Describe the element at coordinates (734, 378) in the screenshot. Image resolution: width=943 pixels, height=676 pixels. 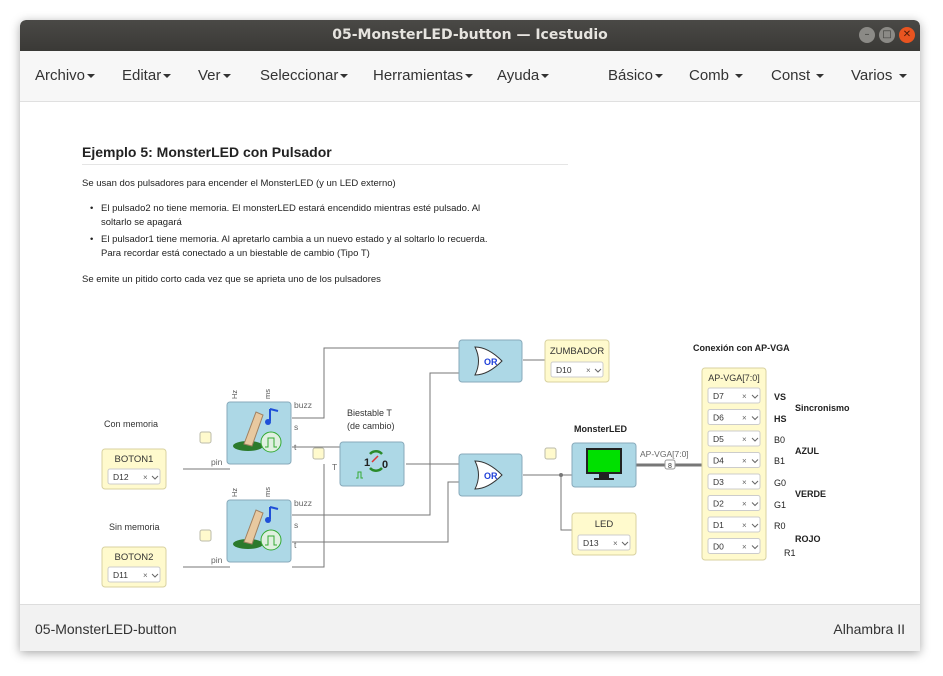
I see `vga-title: AP-VGA[7:0]` at that location.